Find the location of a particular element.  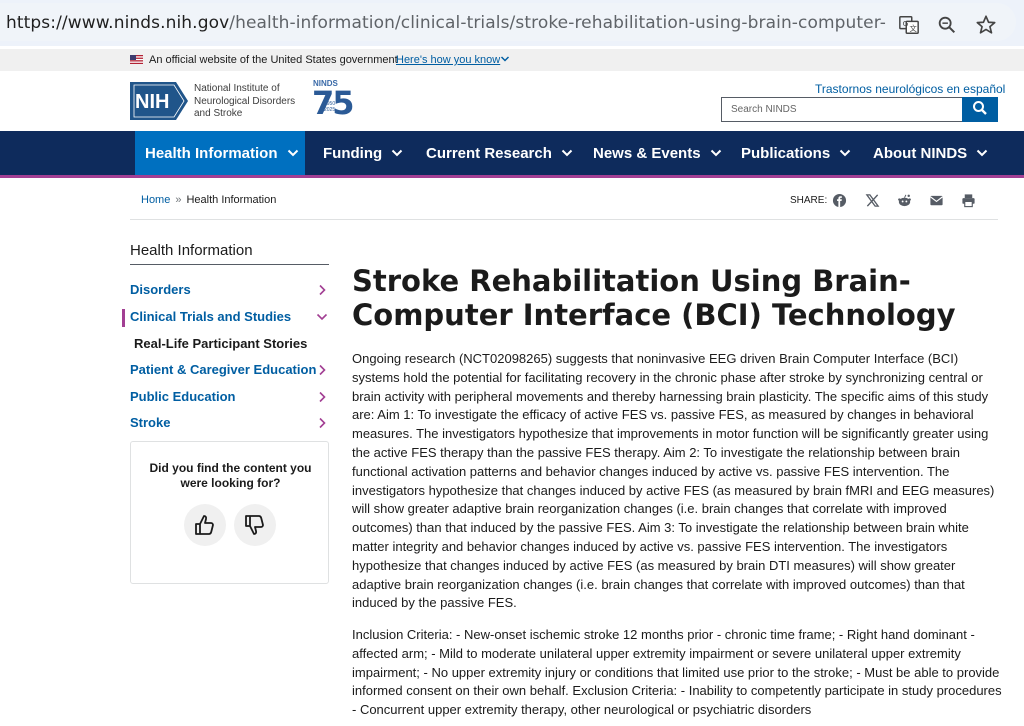

active-indicator is located at coordinates (123, 318).